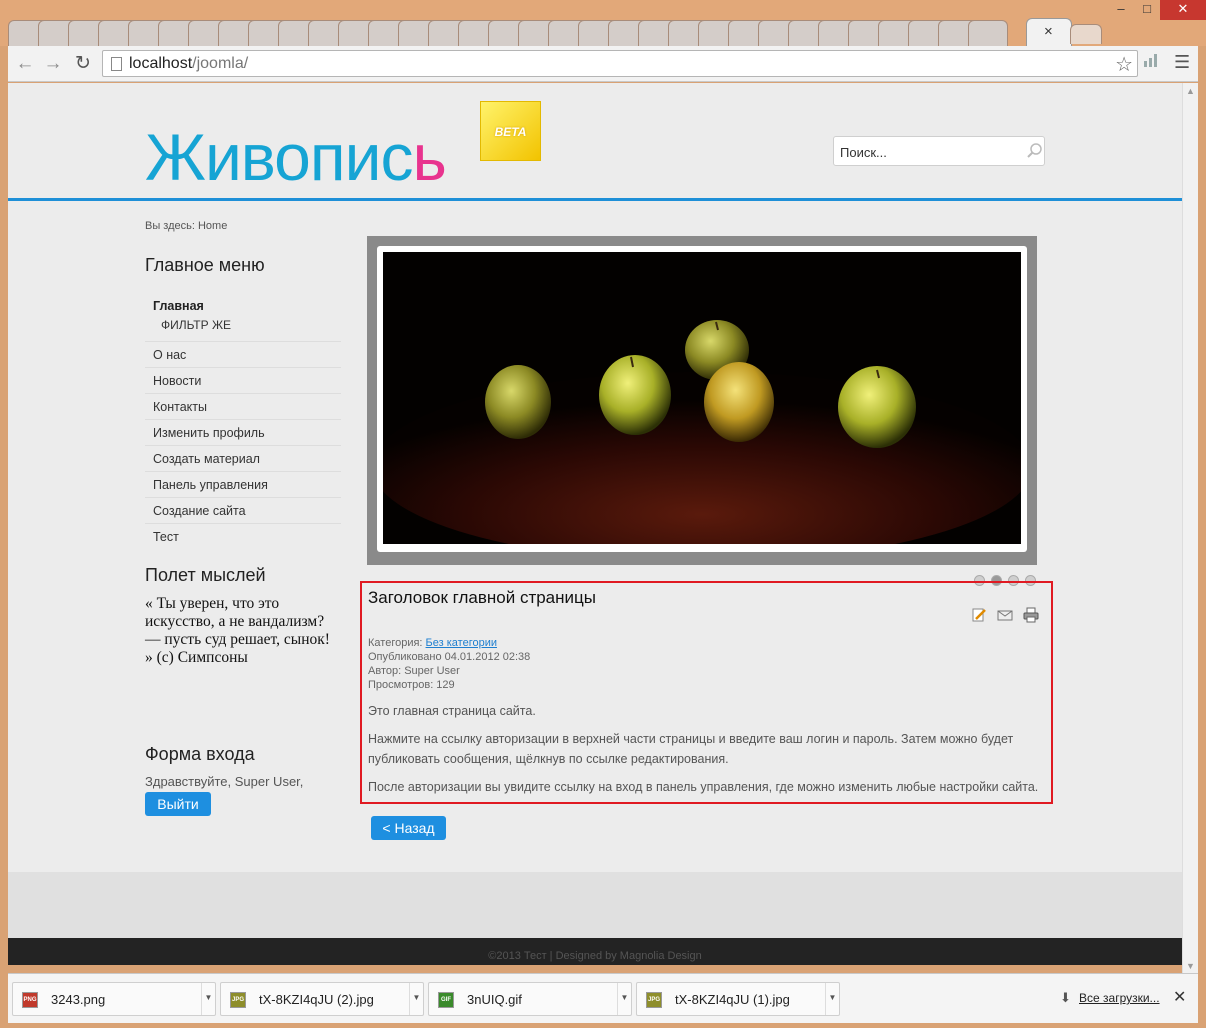 The height and width of the screenshot is (1028, 1206). Describe the element at coordinates (53, 64) in the screenshot. I see `forward-arrow-icon: →` at that location.